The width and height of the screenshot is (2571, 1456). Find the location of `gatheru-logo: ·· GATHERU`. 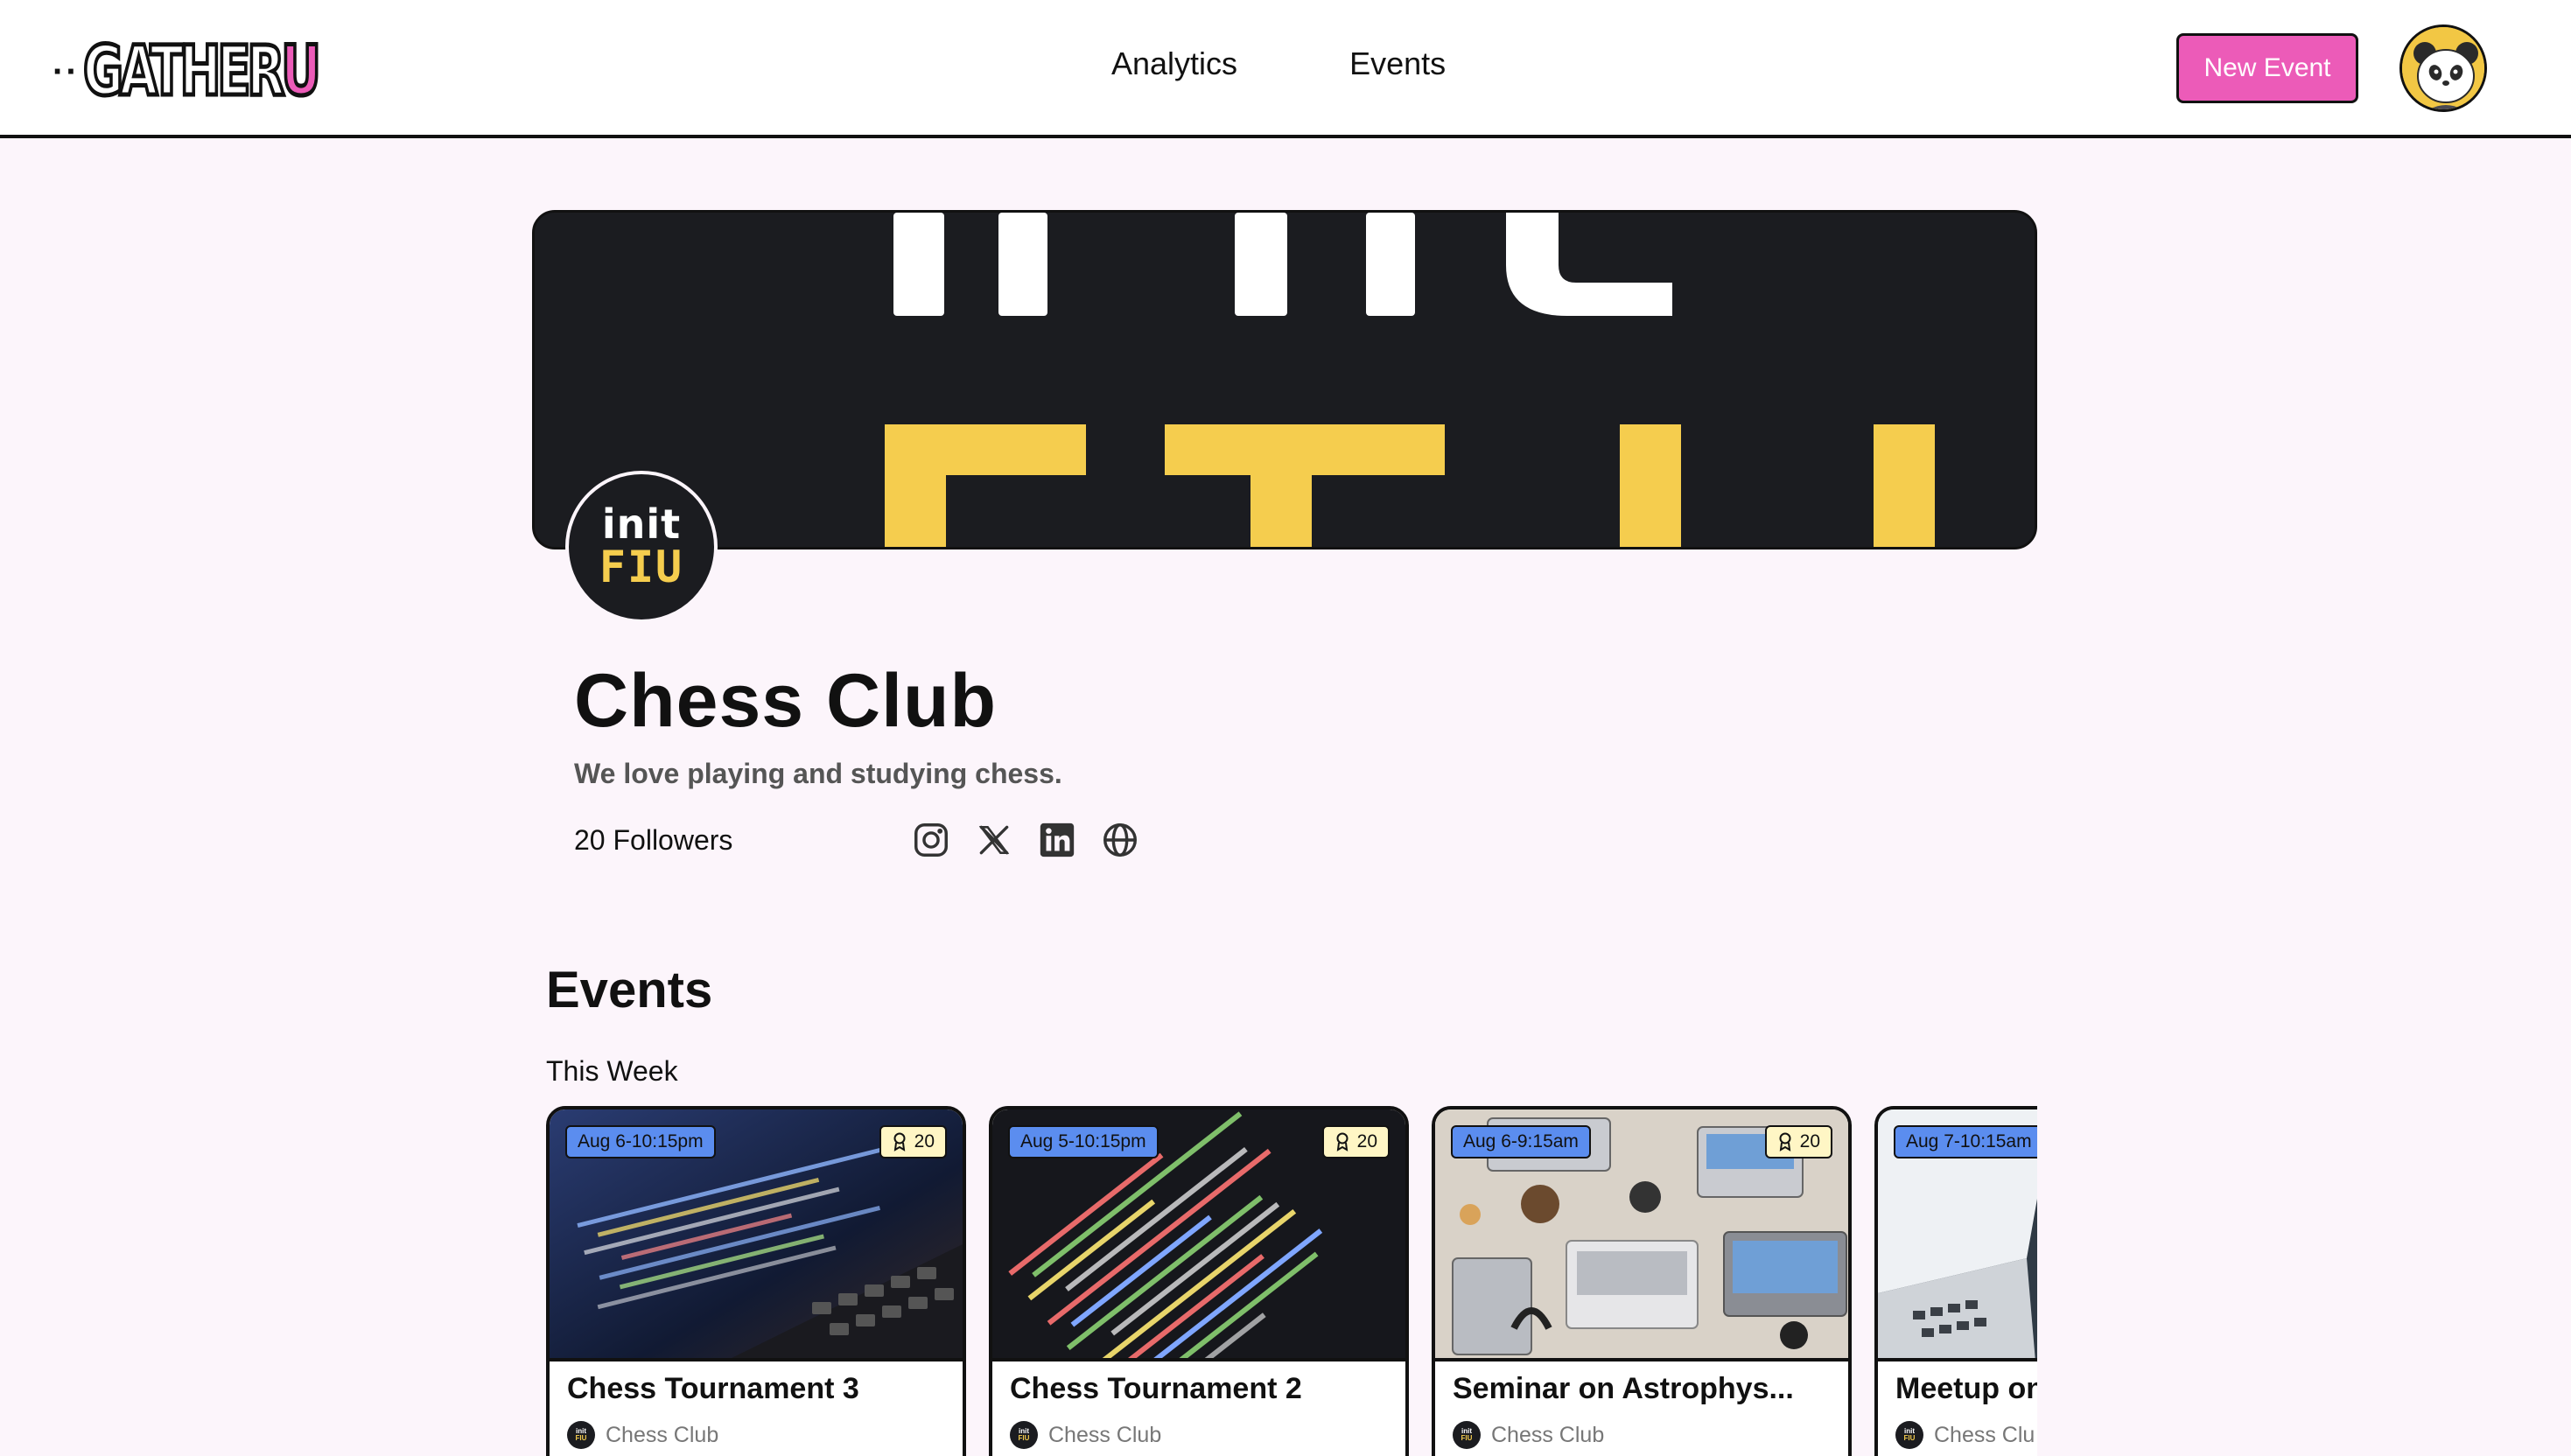

gatheru-logo: ·· GATHERU is located at coordinates (187, 72).